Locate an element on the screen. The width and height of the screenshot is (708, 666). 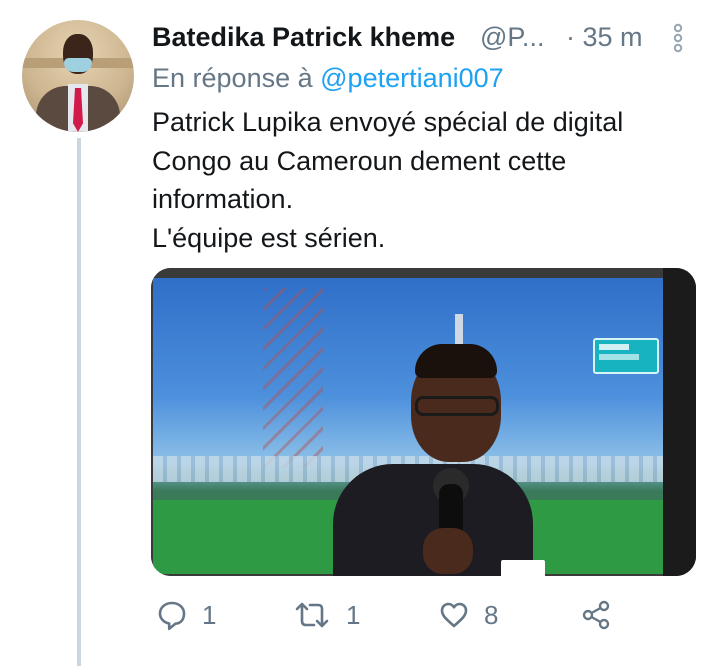
channel-logo-icon is located at coordinates (626, 356).